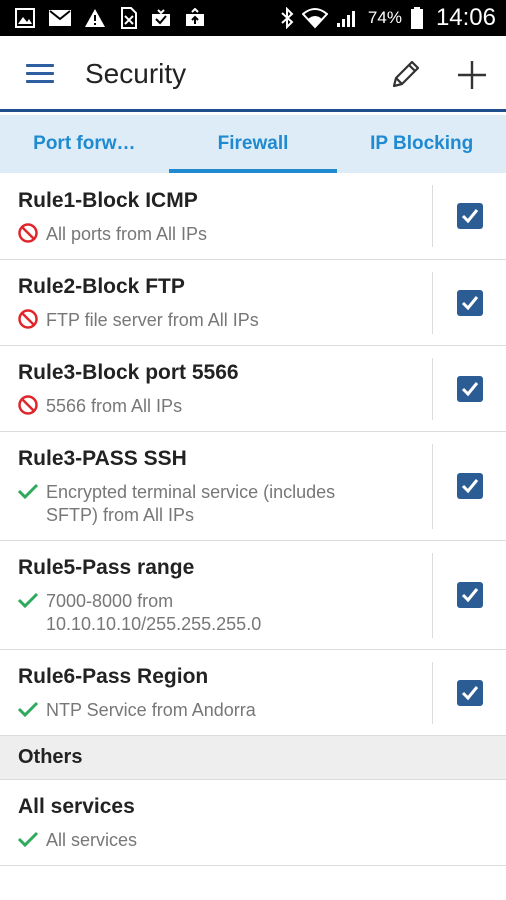 The image size is (506, 900). I want to click on download-done-icon, so click(161, 17).